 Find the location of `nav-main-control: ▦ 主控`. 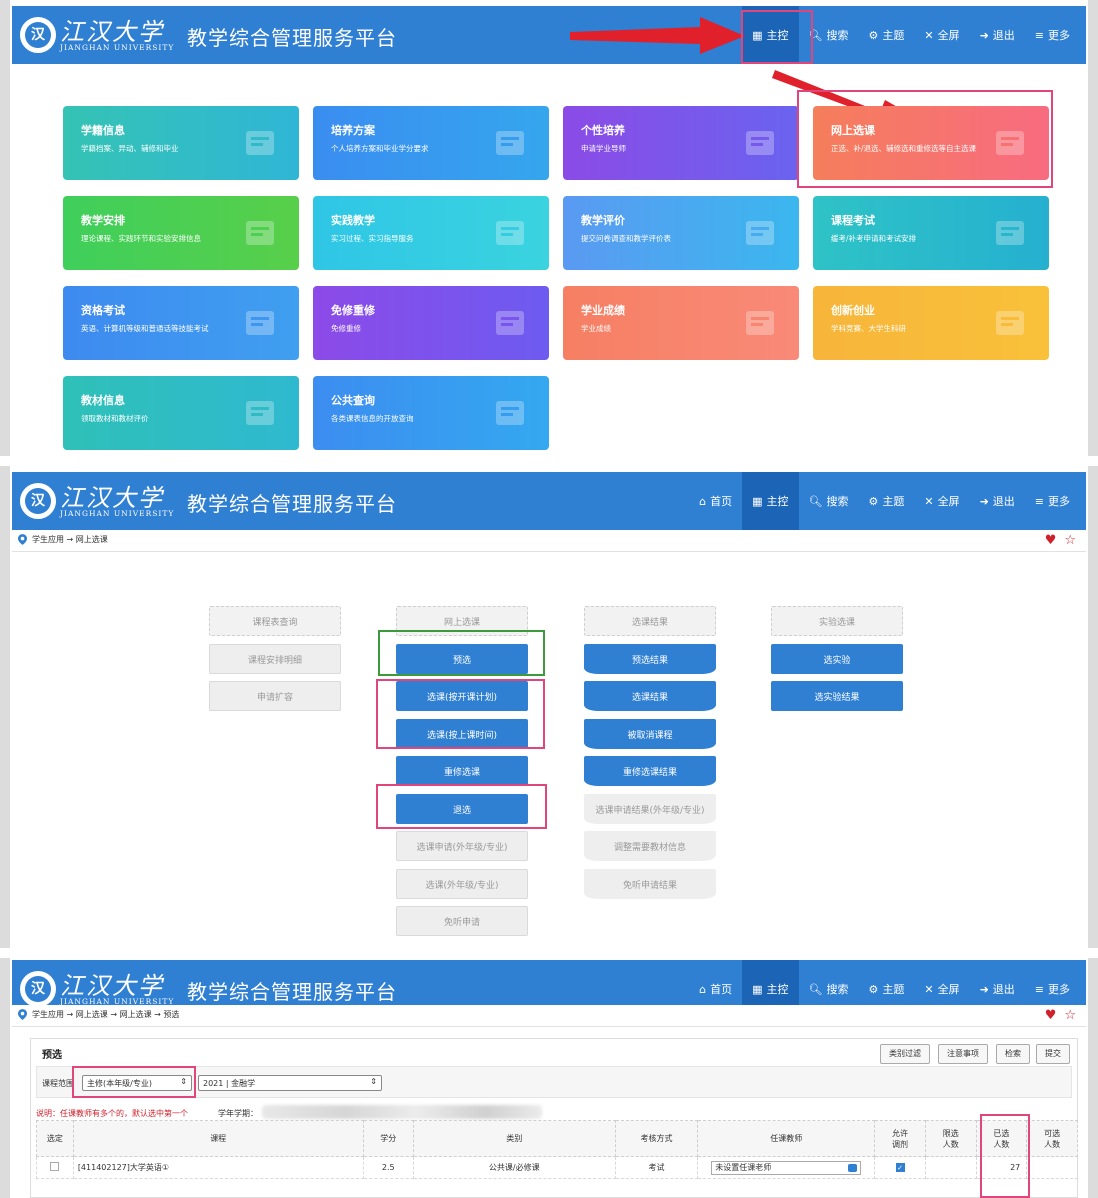

nav-main-control: ▦ 主控 is located at coordinates (770, 501).